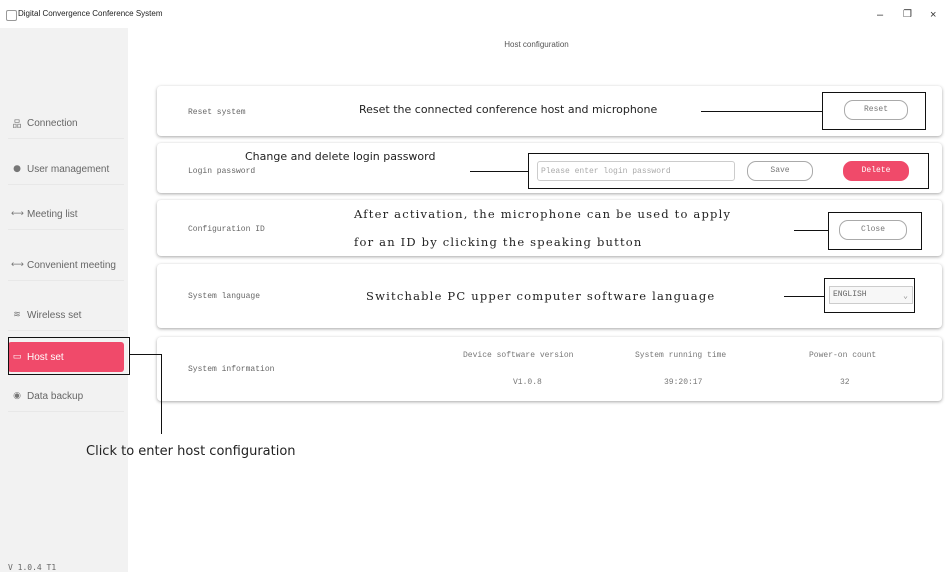 The height and width of the screenshot is (572, 945). I want to click on system-information-label: System information, so click(231, 369).